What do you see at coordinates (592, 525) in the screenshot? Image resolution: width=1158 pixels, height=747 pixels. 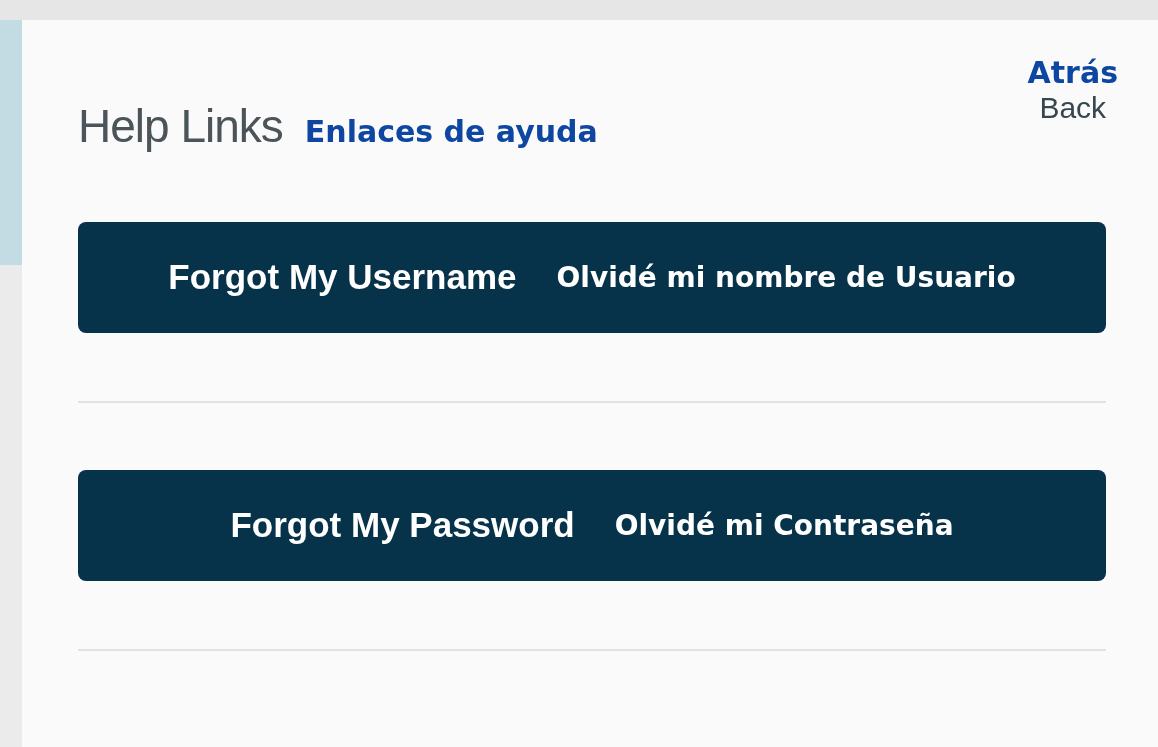 I see `help-link-button: Forgot My Password Olvidé mi Contraseña` at bounding box center [592, 525].